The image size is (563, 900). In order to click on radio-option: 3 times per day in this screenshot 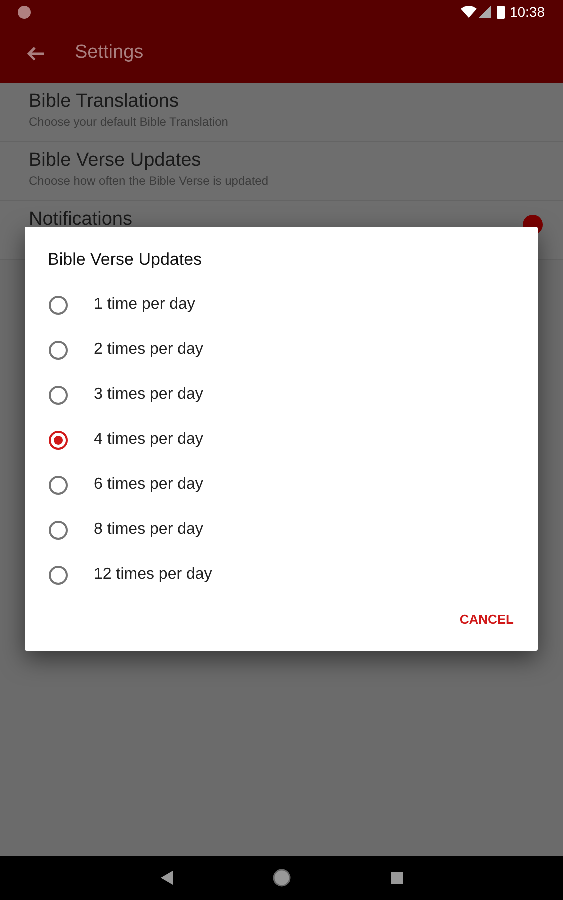, I will do `click(281, 395)`.